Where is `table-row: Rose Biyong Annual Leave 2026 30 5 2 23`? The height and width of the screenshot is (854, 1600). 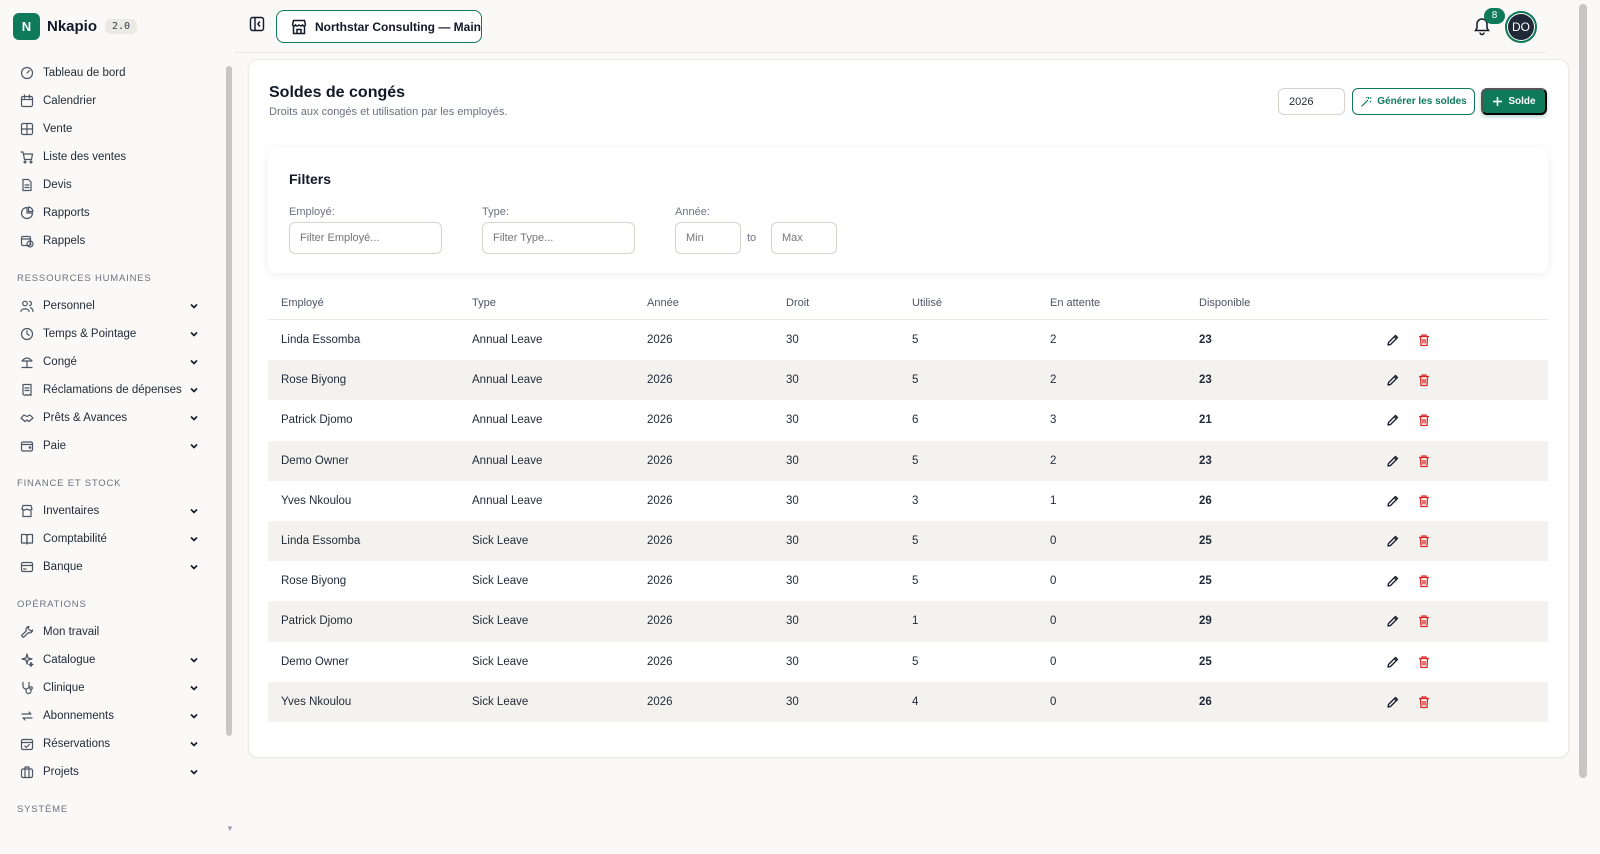 table-row: Rose Biyong Annual Leave 2026 30 5 2 23 is located at coordinates (908, 380).